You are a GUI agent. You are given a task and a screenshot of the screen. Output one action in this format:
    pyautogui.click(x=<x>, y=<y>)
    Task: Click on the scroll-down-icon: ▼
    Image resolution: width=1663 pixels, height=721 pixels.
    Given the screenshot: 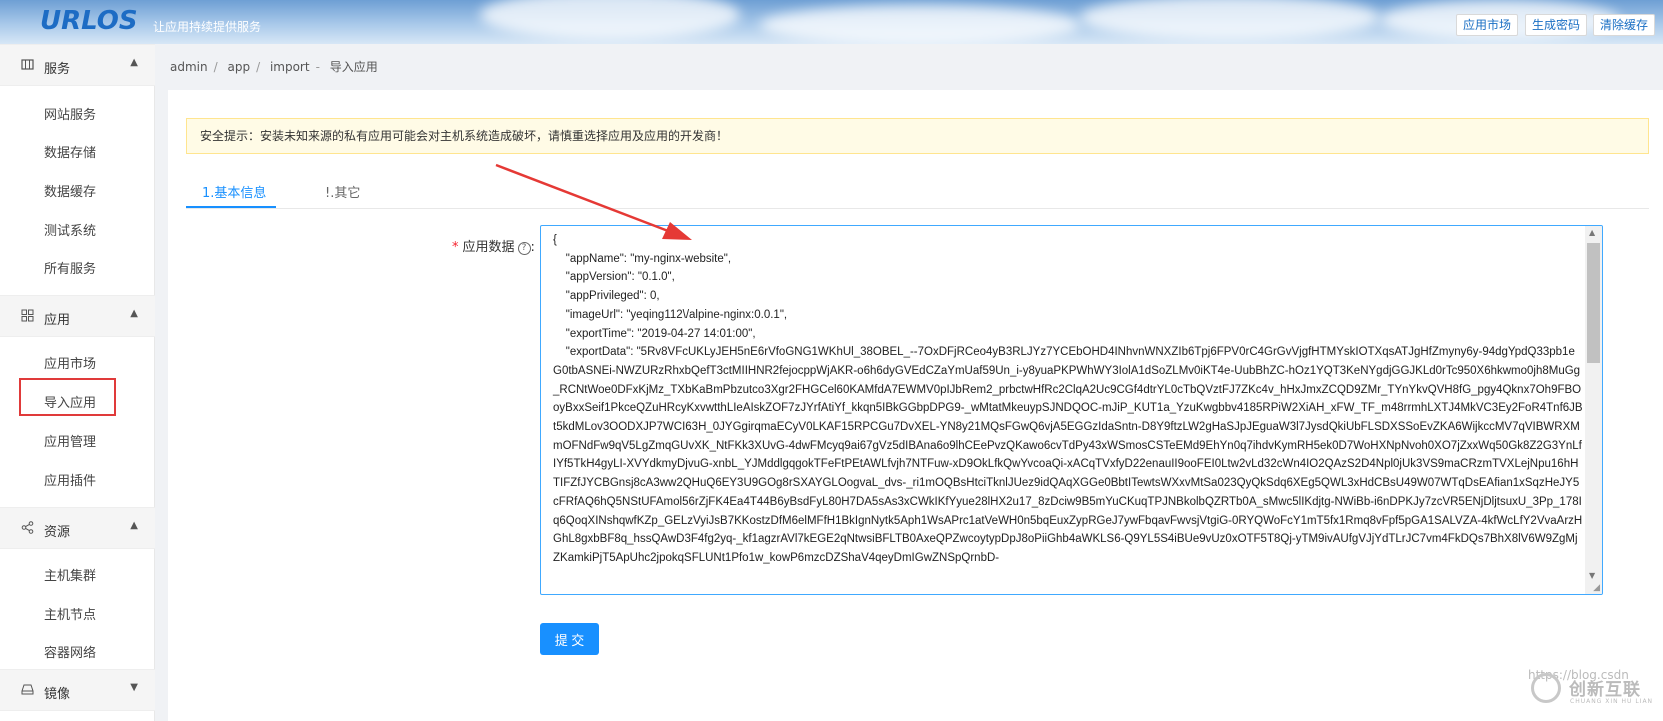 What is the action you would take?
    pyautogui.click(x=1592, y=575)
    